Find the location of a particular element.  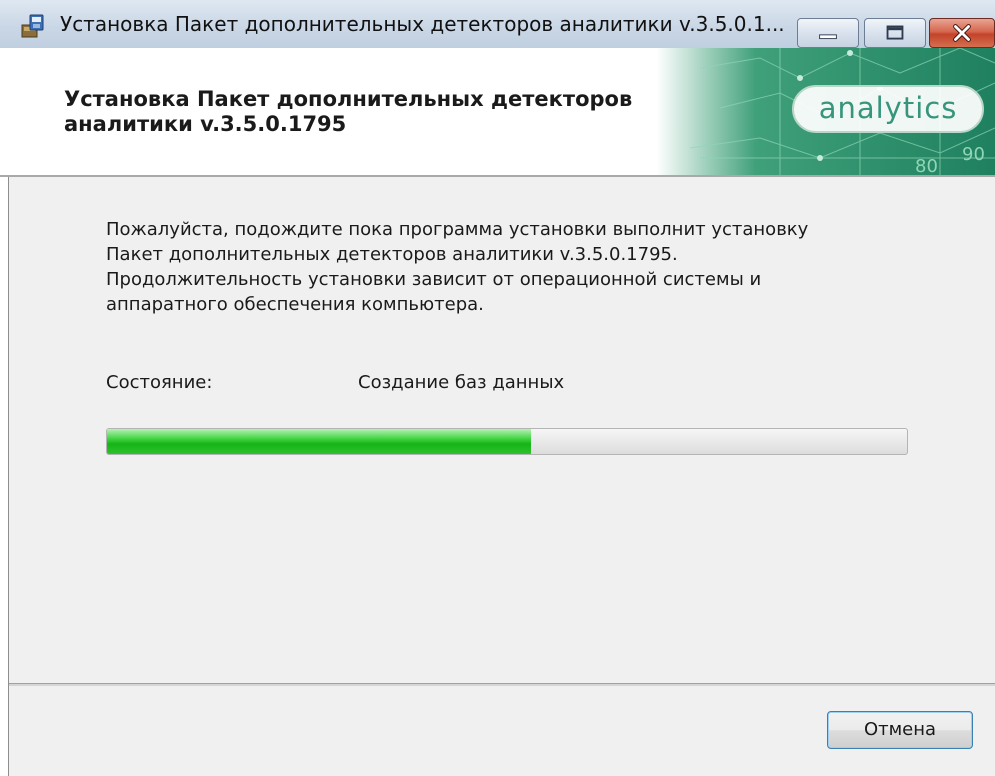

status-value: Создание баз данных is located at coordinates (461, 382).